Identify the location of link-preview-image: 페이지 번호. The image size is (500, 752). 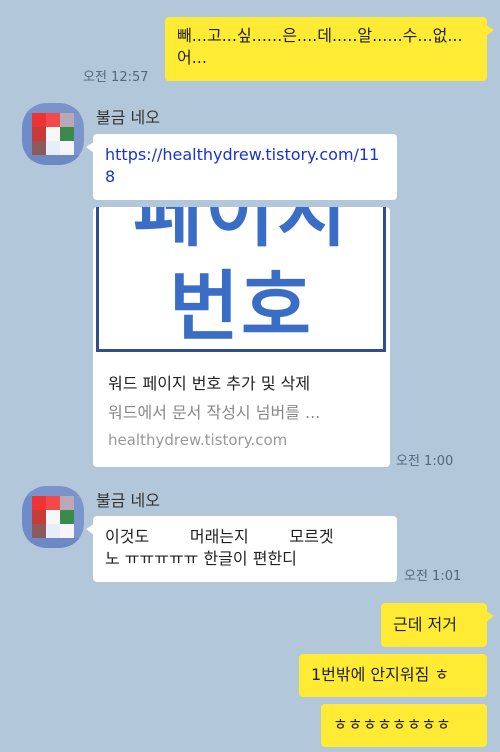
(241, 282).